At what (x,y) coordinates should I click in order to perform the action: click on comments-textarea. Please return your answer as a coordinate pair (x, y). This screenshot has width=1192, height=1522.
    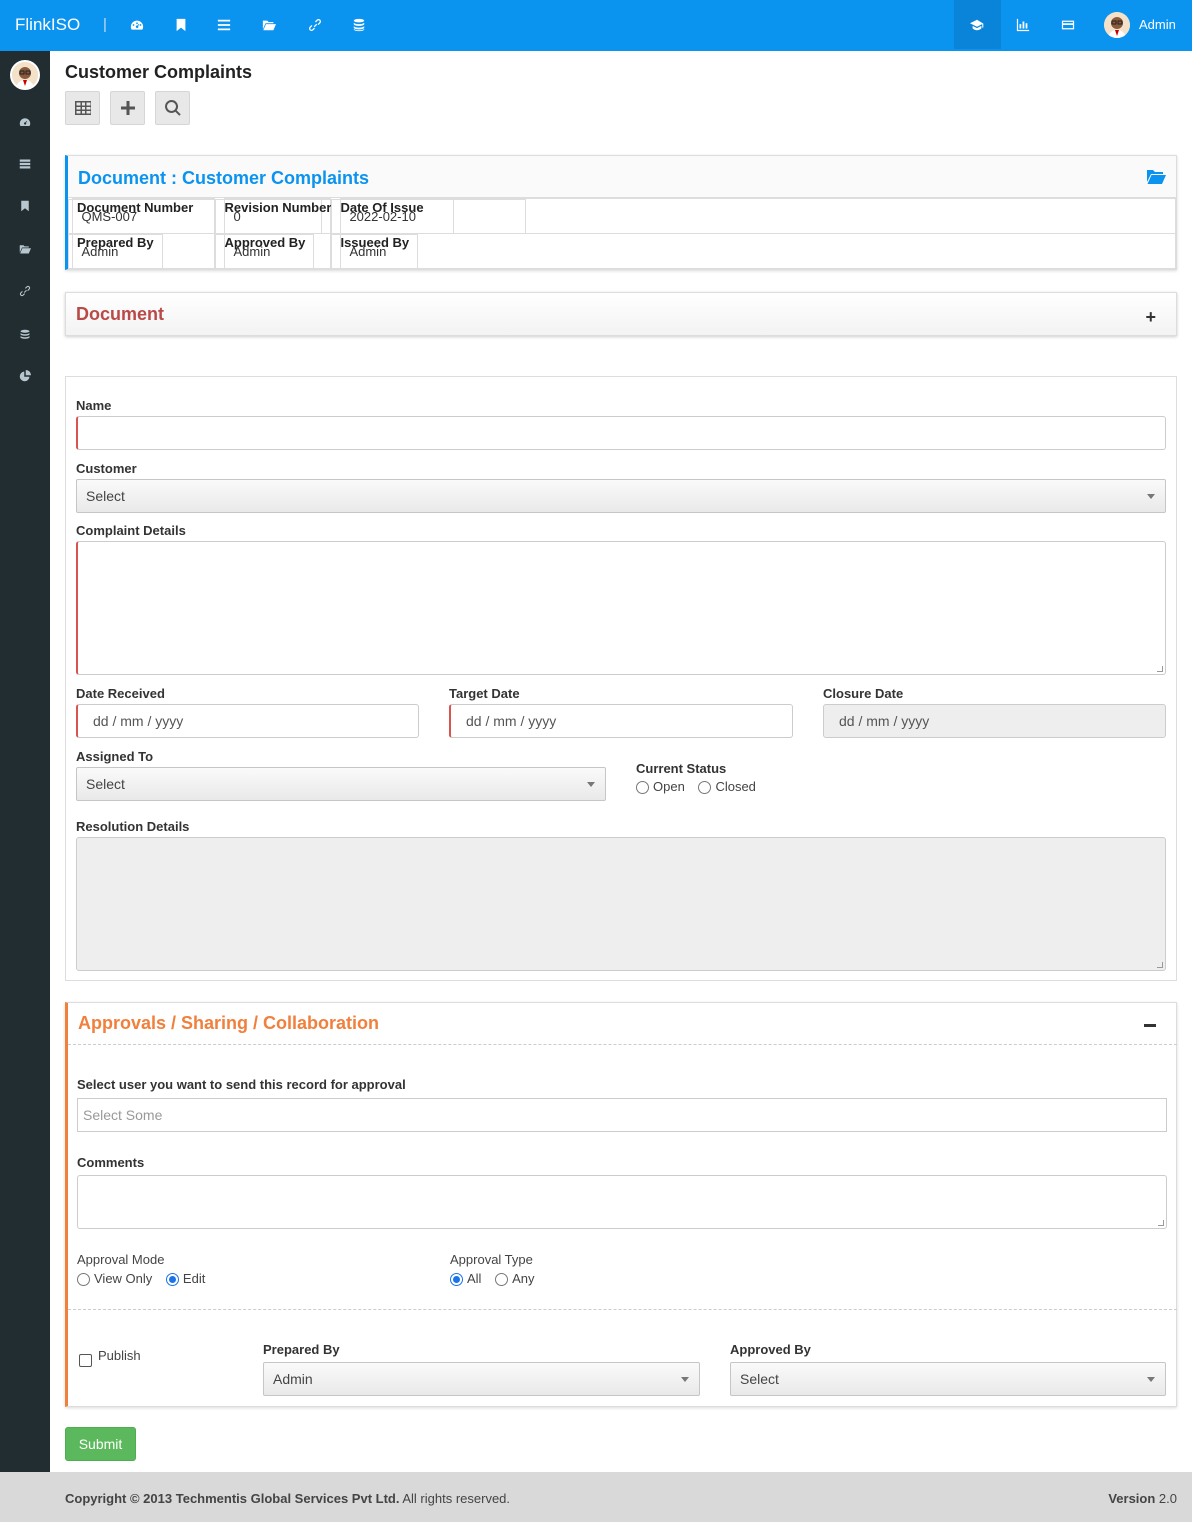
    Looking at the image, I should click on (622, 1202).